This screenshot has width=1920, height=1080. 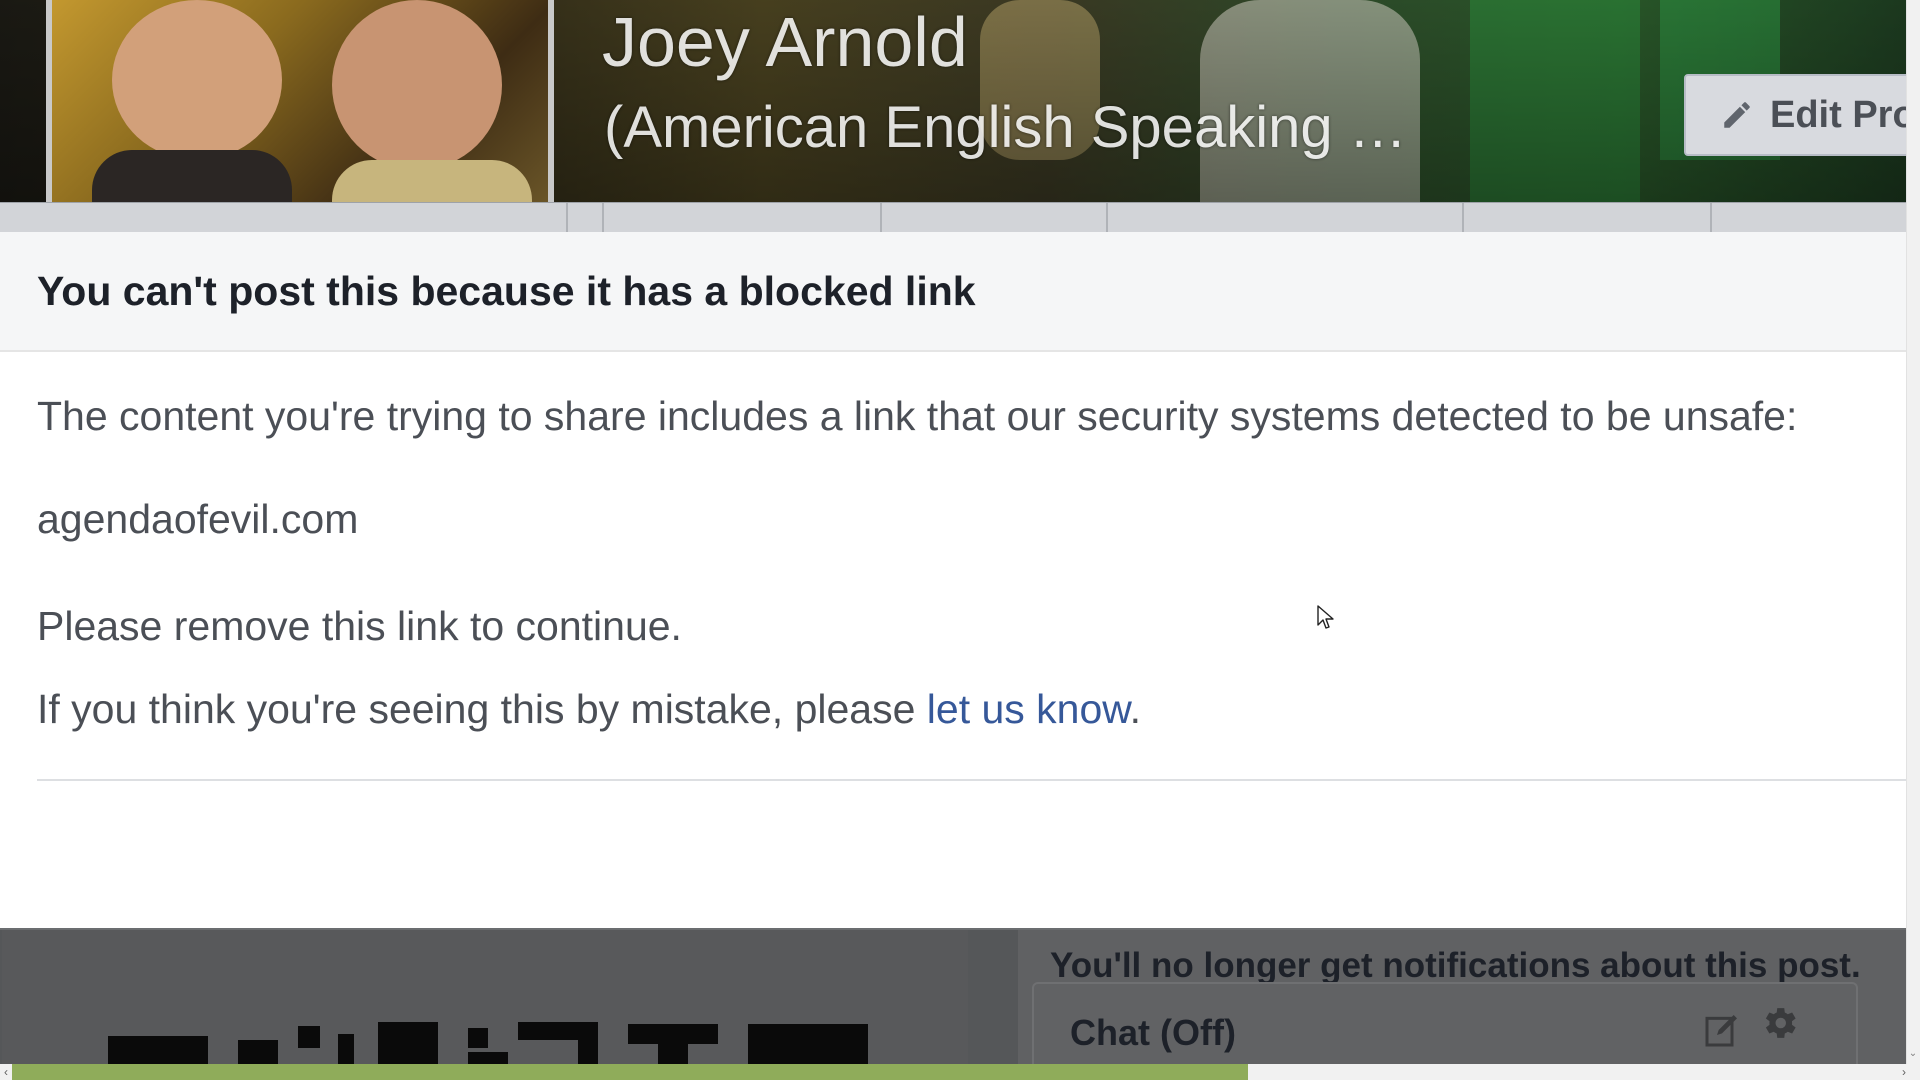 What do you see at coordinates (785, 42) in the screenshot?
I see `profile-name: Joey Arnold` at bounding box center [785, 42].